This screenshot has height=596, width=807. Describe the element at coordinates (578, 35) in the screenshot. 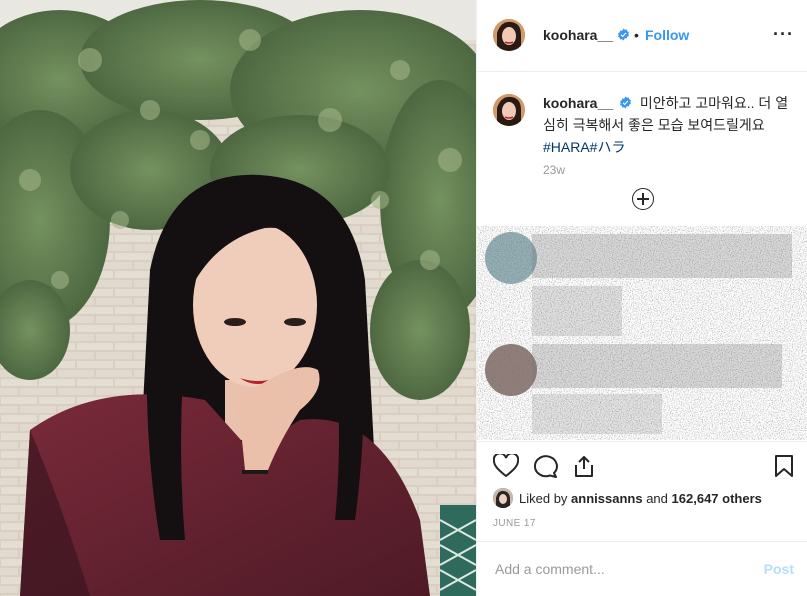

I see `author-username: koohara__` at that location.